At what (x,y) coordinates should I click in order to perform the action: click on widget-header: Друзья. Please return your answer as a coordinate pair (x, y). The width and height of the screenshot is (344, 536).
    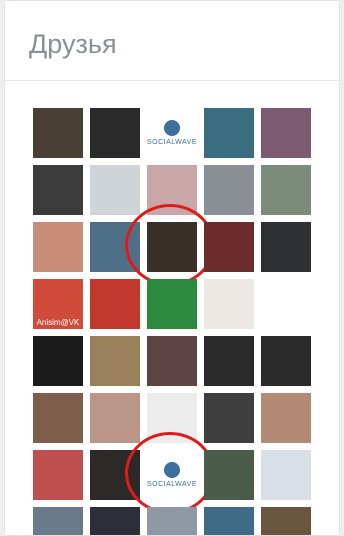
    Looking at the image, I should click on (172, 41).